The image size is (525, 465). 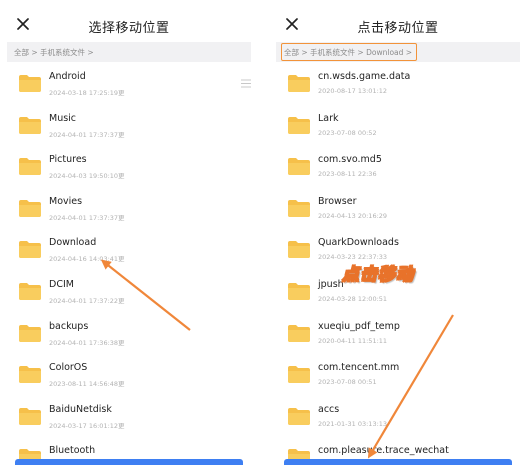 I want to click on folder-name: xueqiu_pdf_temp, so click(x=359, y=326).